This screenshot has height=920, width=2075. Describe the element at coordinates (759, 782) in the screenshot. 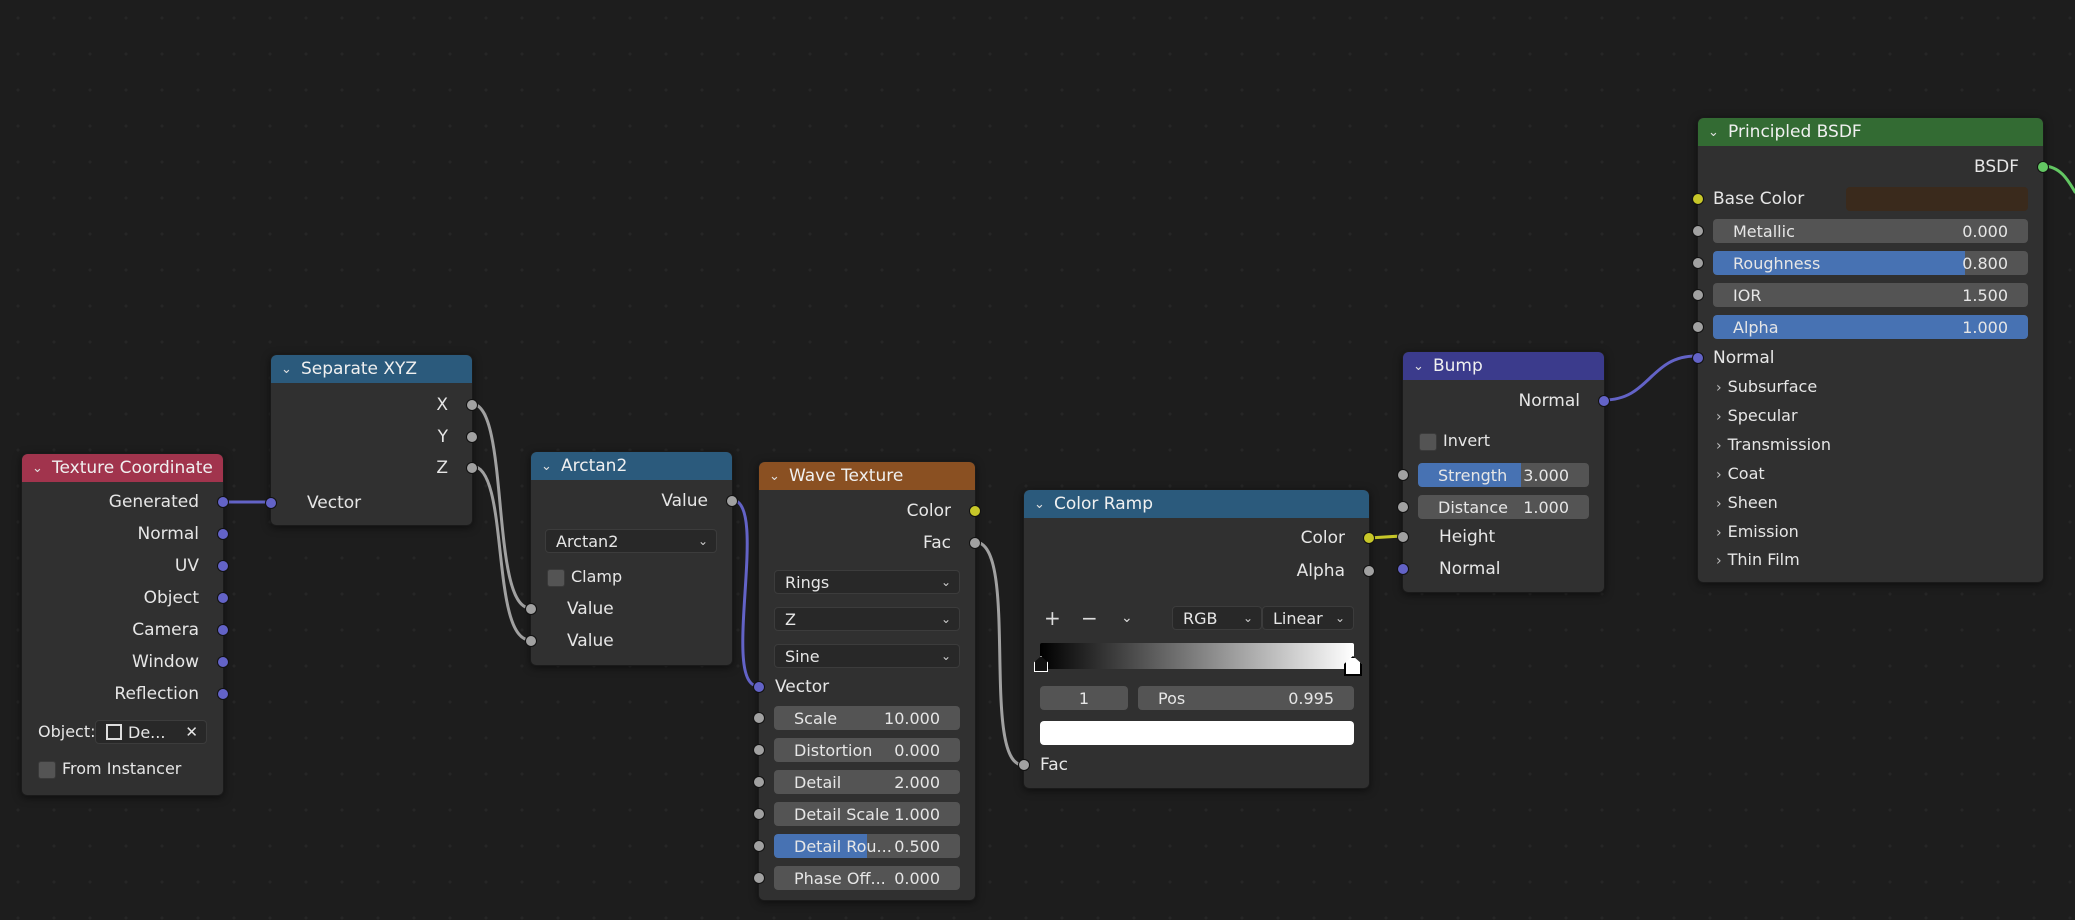

I see `input-socket-detail` at that location.